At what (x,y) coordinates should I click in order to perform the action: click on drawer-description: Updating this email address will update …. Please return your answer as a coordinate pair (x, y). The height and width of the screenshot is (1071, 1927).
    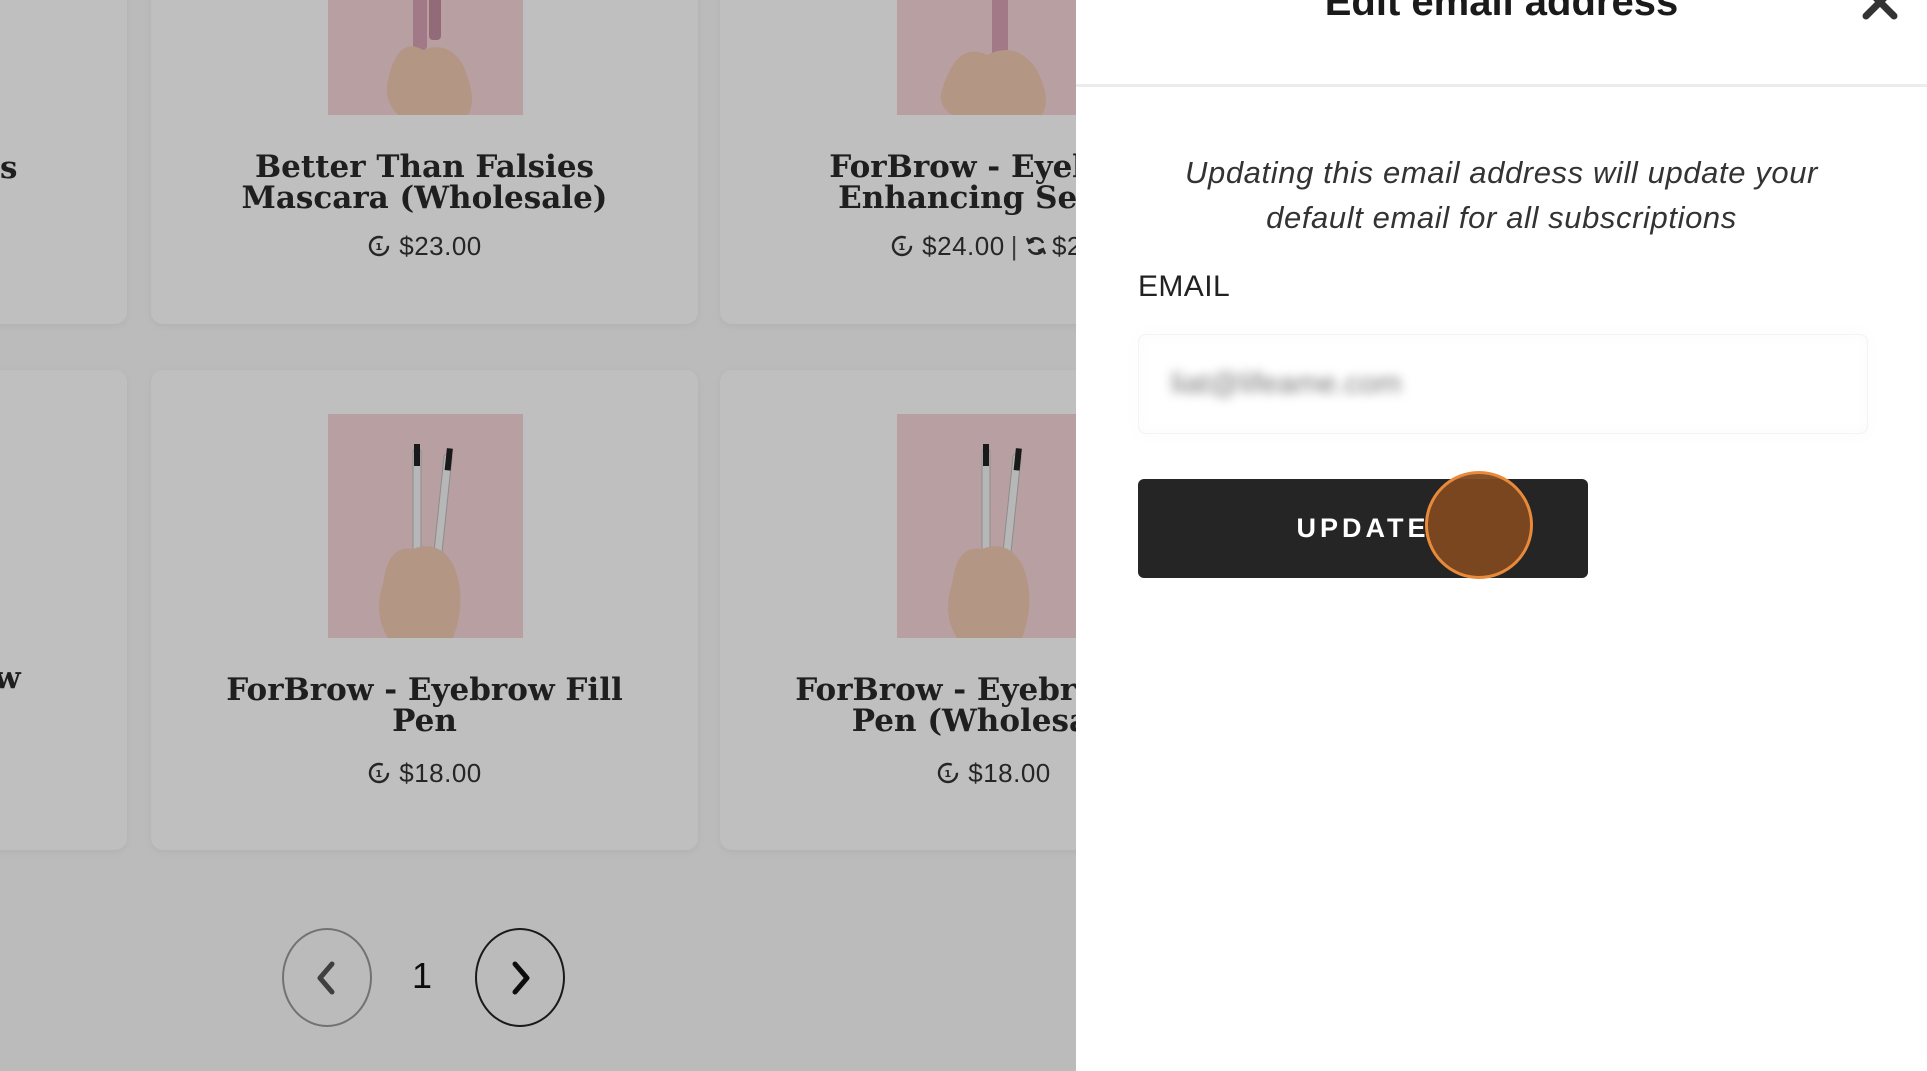
    Looking at the image, I should click on (1501, 195).